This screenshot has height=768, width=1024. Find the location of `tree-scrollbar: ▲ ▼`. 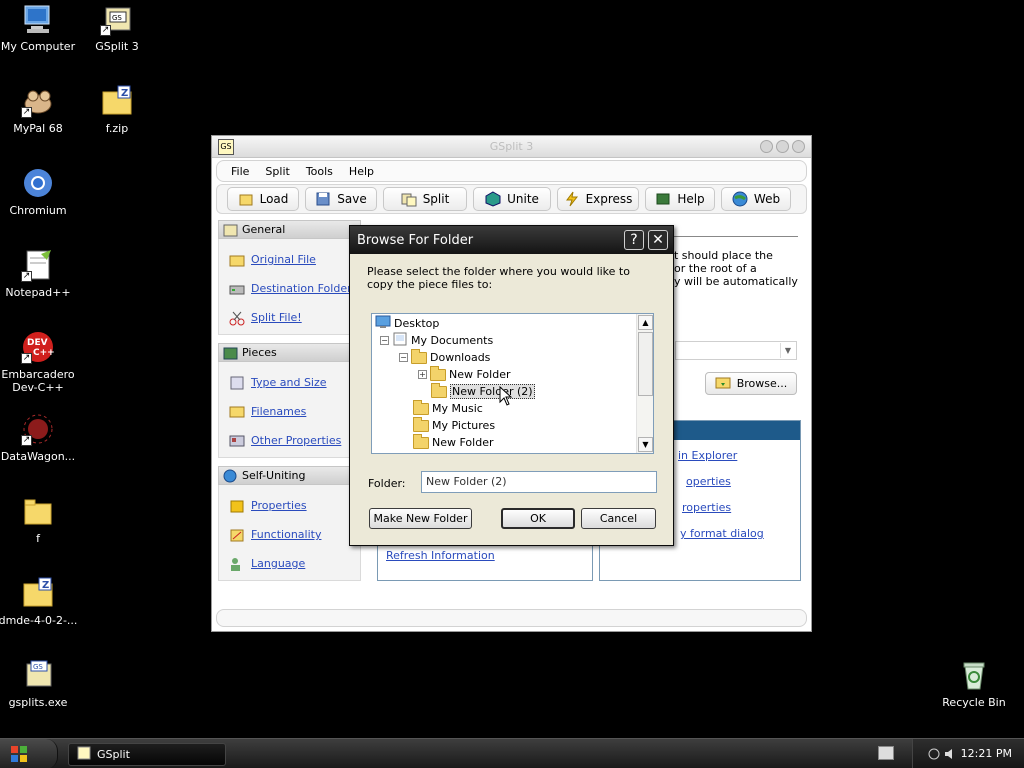

tree-scrollbar: ▲ ▼ is located at coordinates (644, 383).